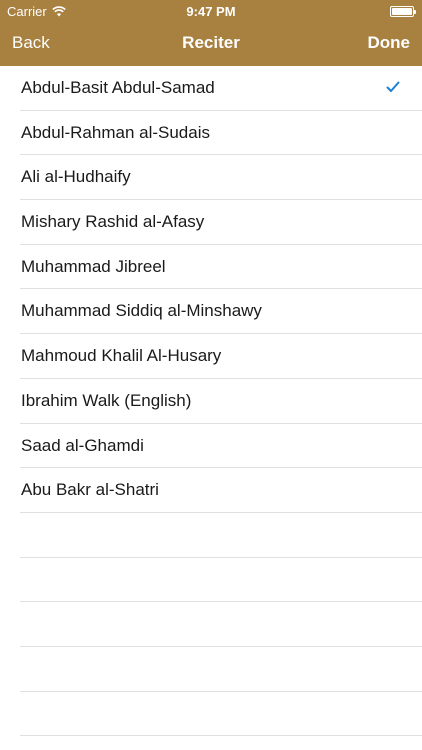 The height and width of the screenshot is (750, 422). Describe the element at coordinates (221, 490) in the screenshot. I see `reciter-row: Abu Bakr al-Shatri` at that location.